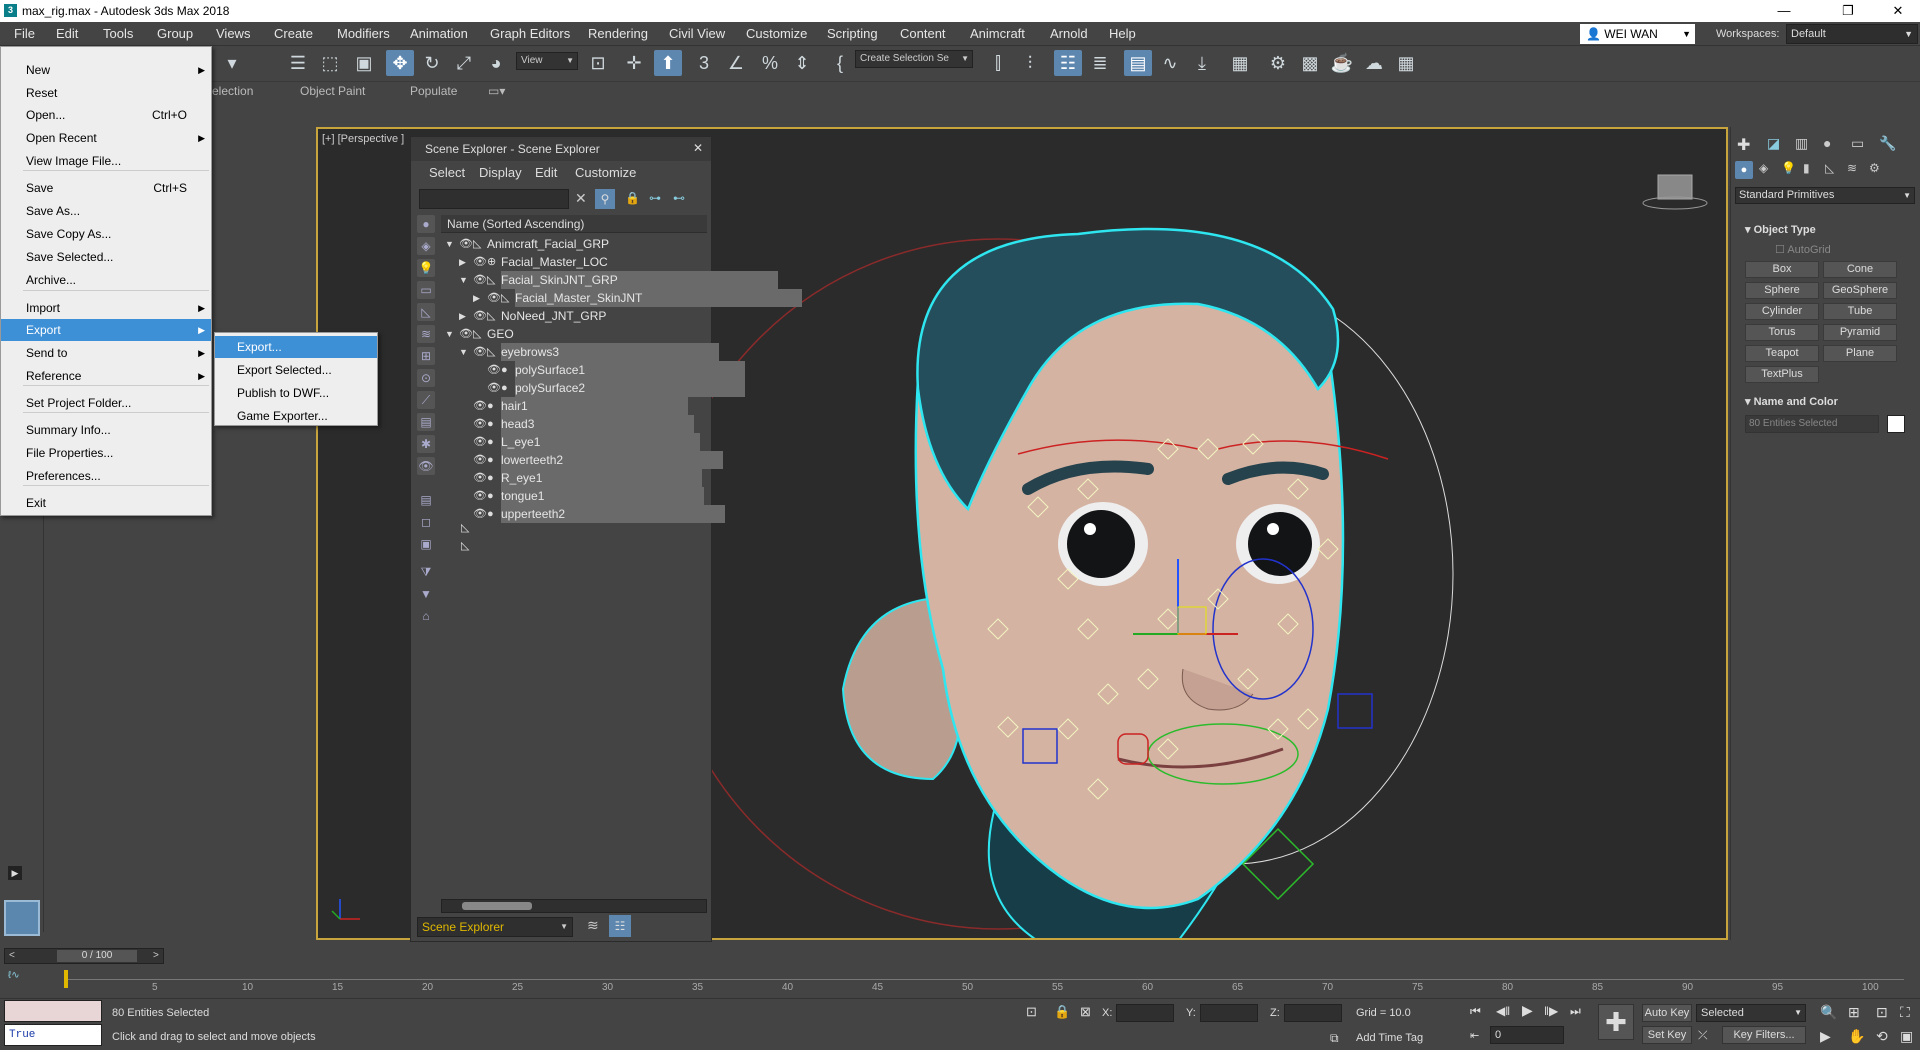  Describe the element at coordinates (363, 33) in the screenshot. I see `menu-modifiers: Modifiers` at that location.